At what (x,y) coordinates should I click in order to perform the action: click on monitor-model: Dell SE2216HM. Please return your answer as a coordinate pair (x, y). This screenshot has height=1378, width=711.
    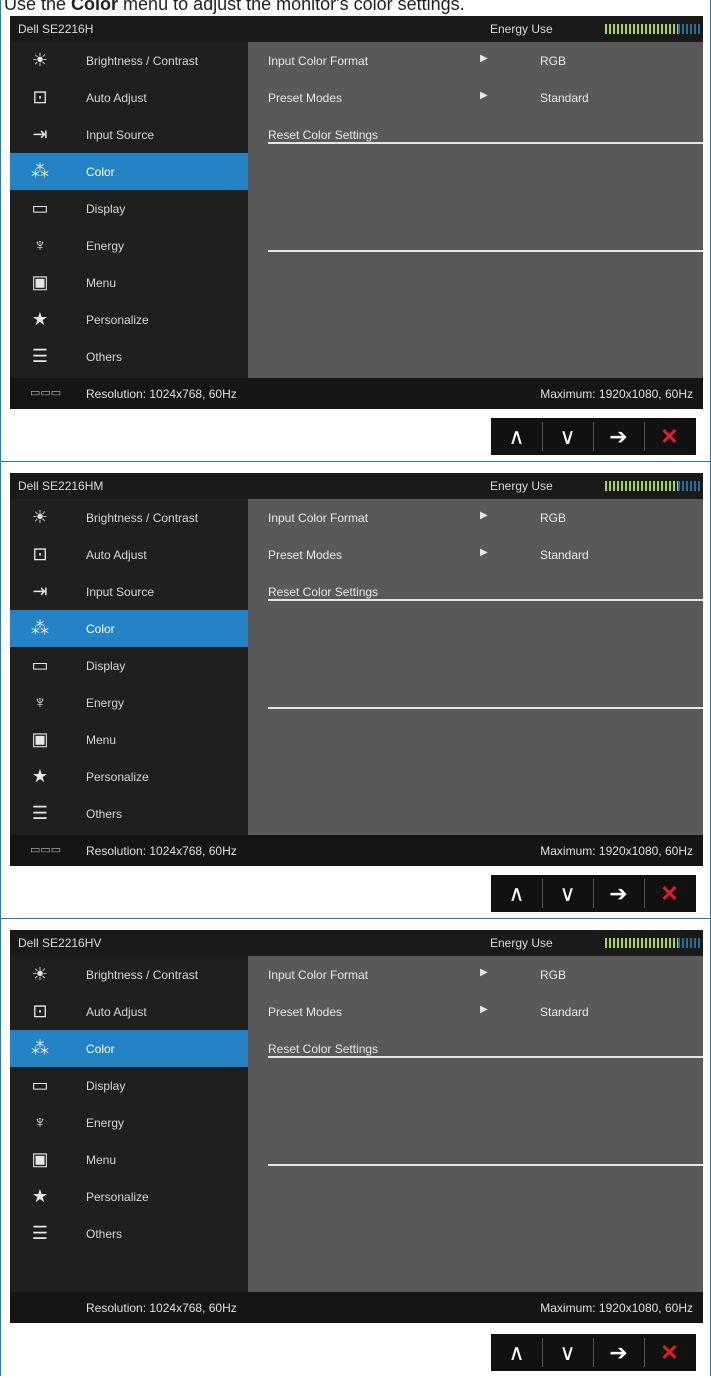
    Looking at the image, I should click on (61, 486).